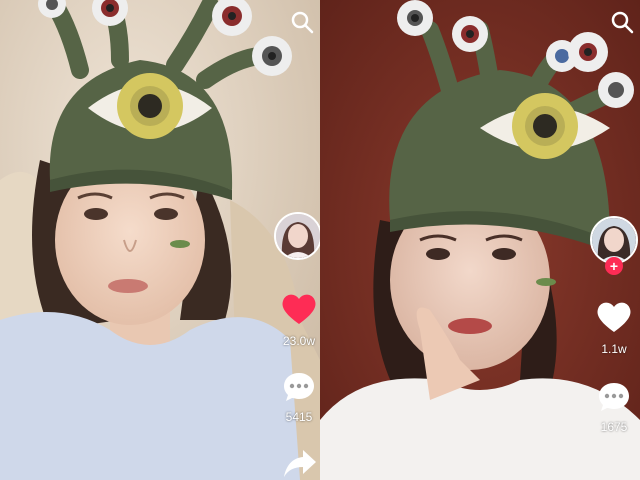  What do you see at coordinates (299, 417) in the screenshot?
I see `comment-count: 5415` at bounding box center [299, 417].